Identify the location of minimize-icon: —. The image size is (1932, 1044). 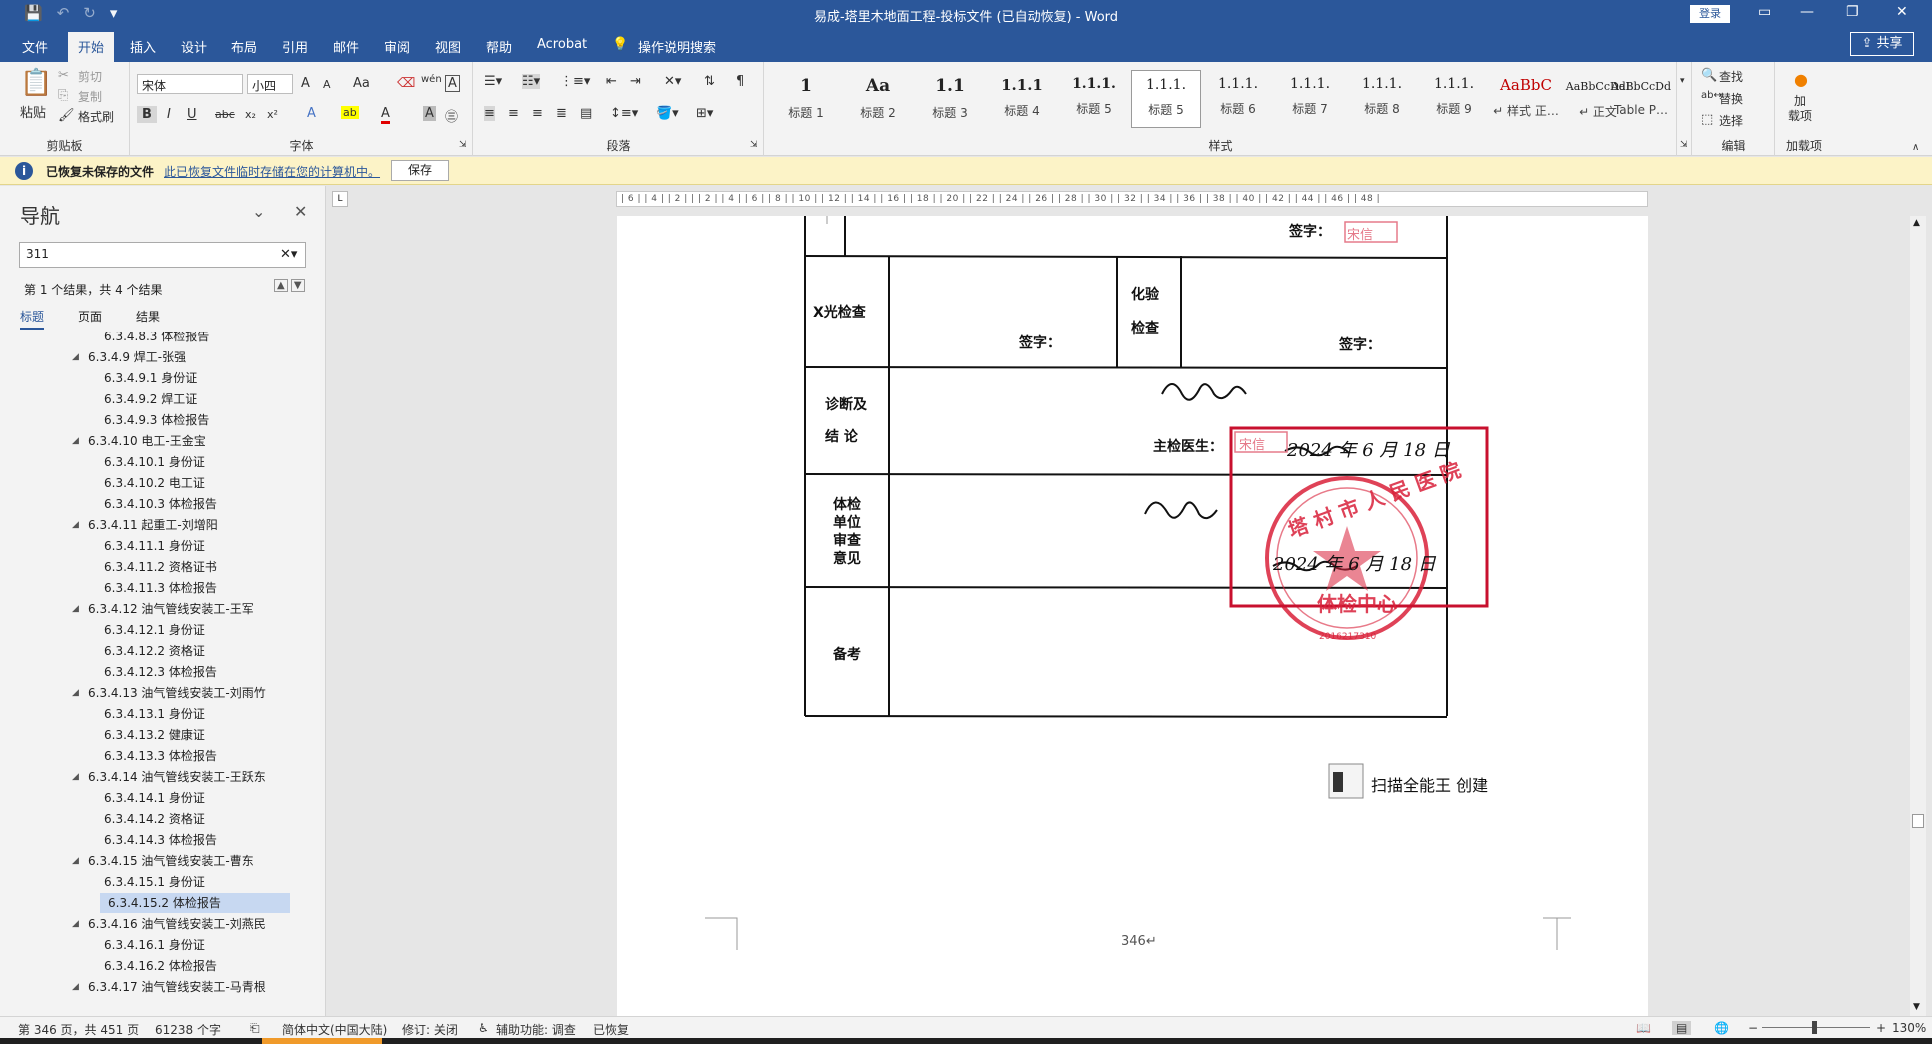
(1807, 12).